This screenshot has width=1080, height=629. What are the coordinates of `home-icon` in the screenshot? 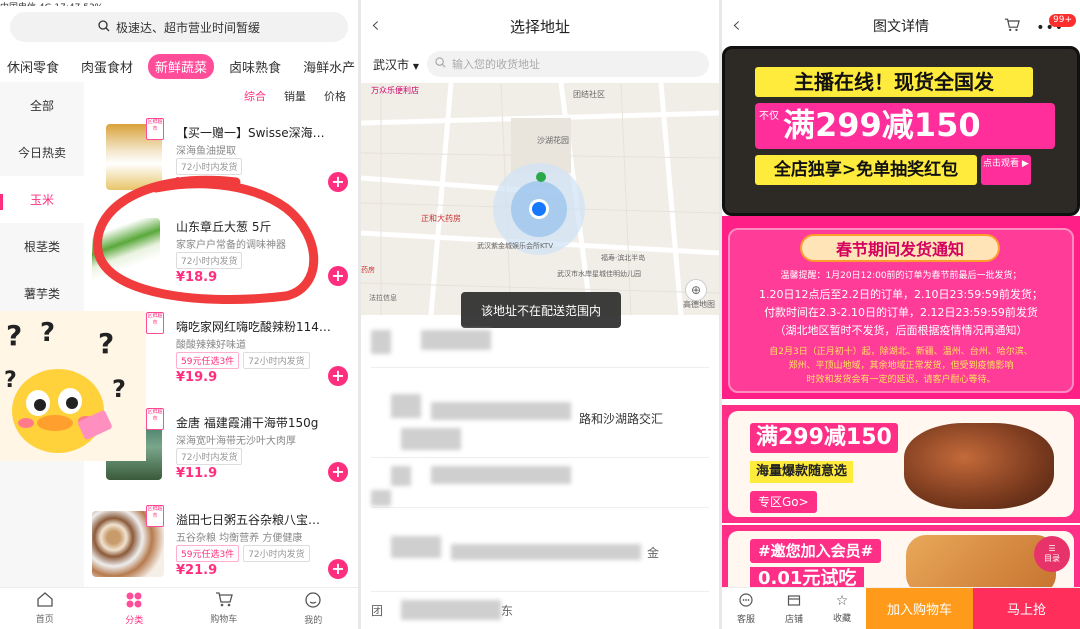 It's located at (45, 601).